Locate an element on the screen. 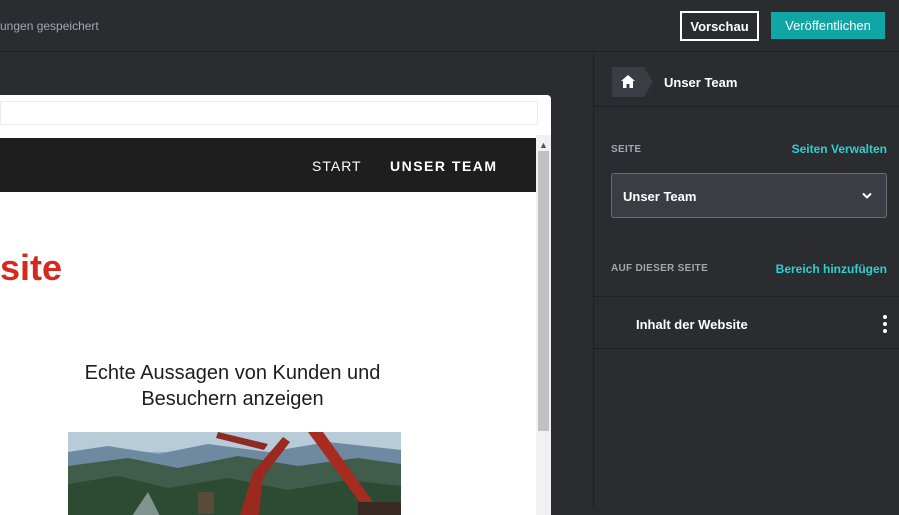 The height and width of the screenshot is (515, 899). preview-scrollbar-thumb is located at coordinates (543, 291).